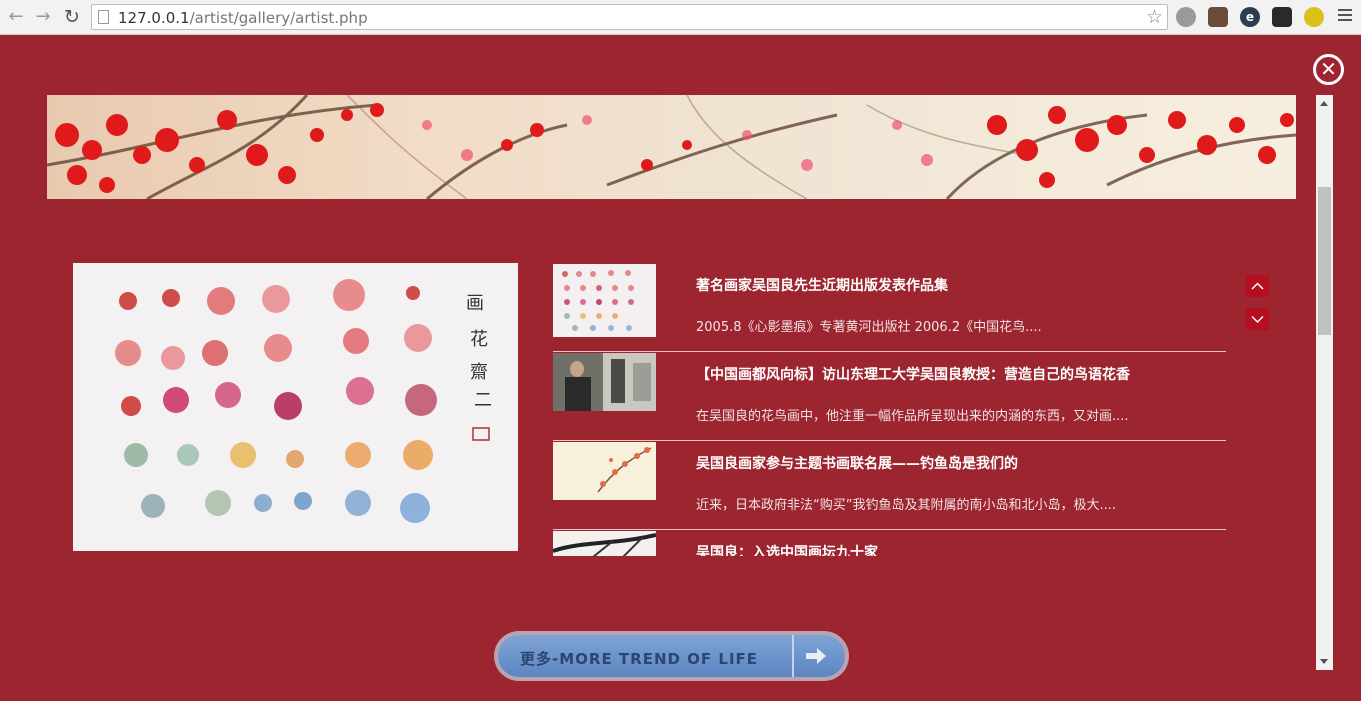 Image resolution: width=1361 pixels, height=701 pixels. I want to click on list-item: 吴国良：入选中国画坛九十家, so click(889, 543).